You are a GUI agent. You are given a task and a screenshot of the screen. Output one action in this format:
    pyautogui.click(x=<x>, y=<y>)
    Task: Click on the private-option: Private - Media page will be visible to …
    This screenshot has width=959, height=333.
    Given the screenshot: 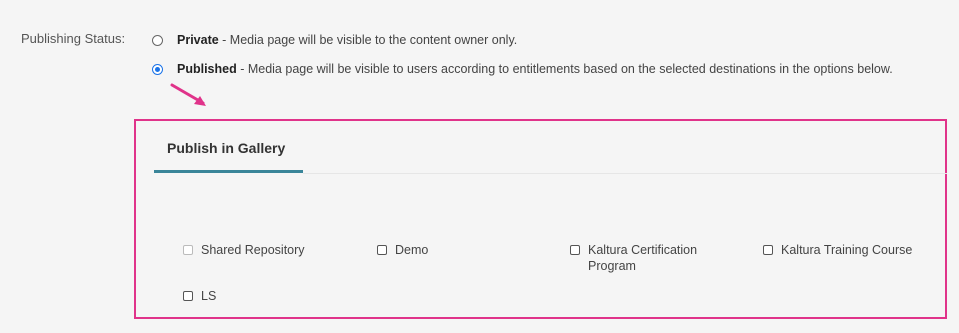 What is the action you would take?
    pyautogui.click(x=334, y=40)
    